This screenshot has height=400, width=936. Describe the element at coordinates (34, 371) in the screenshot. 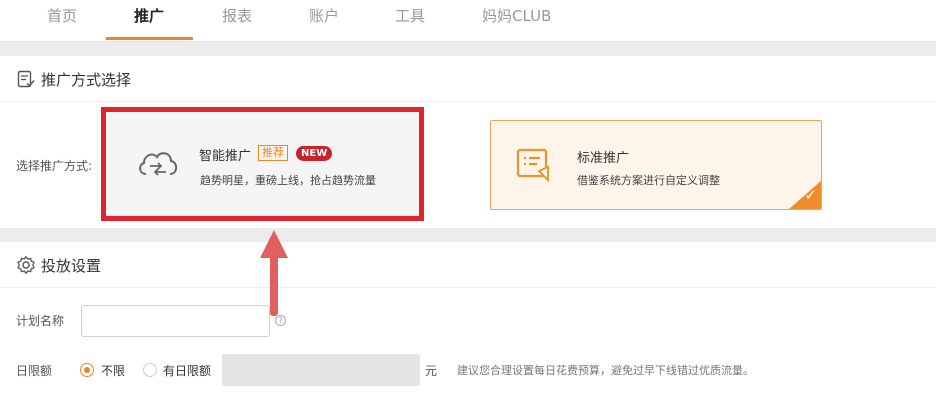

I see `daily-limit-label: 日限额` at that location.